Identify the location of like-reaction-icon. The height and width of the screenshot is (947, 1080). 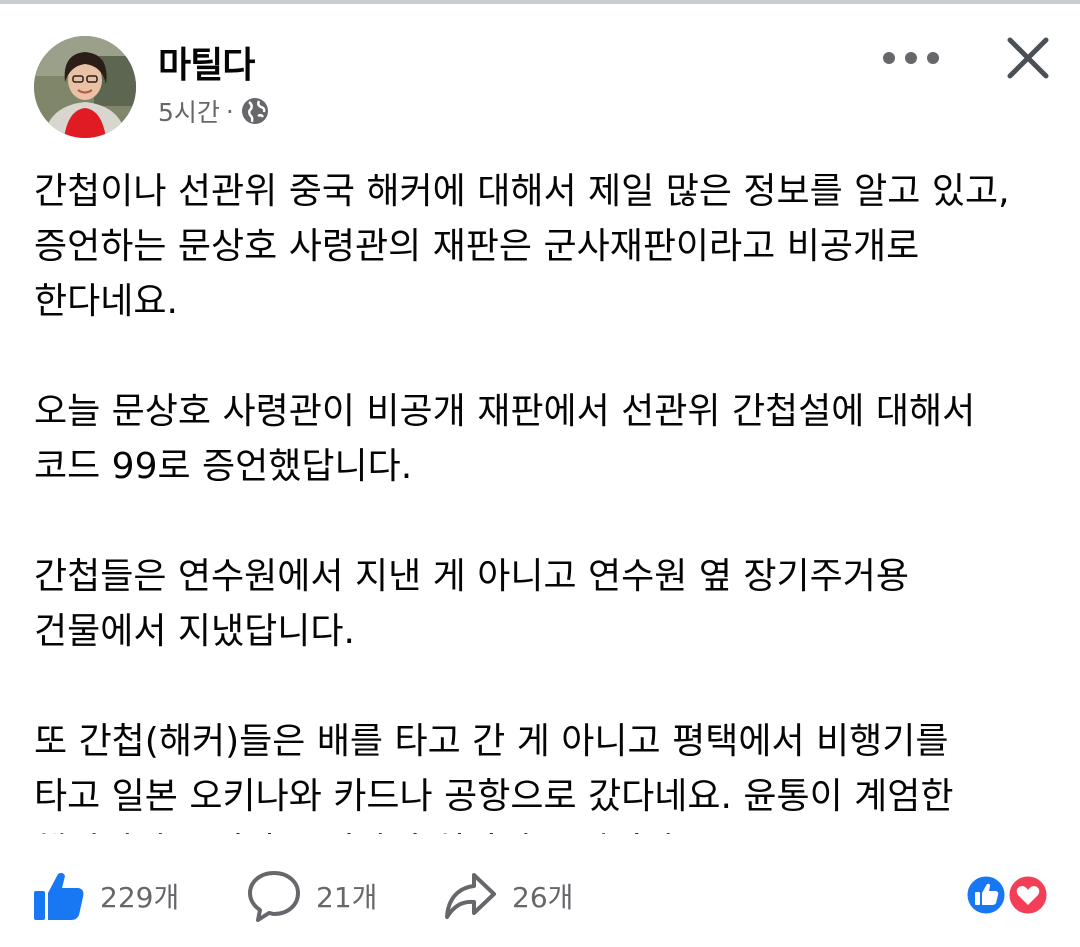
(986, 895).